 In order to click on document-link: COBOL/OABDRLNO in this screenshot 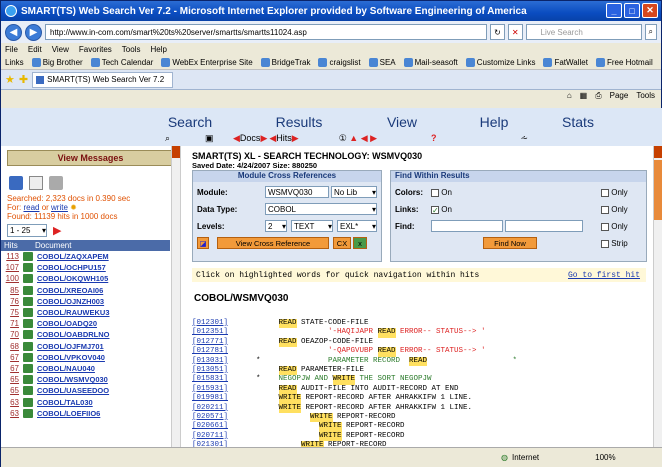, I will do `click(73, 334)`.